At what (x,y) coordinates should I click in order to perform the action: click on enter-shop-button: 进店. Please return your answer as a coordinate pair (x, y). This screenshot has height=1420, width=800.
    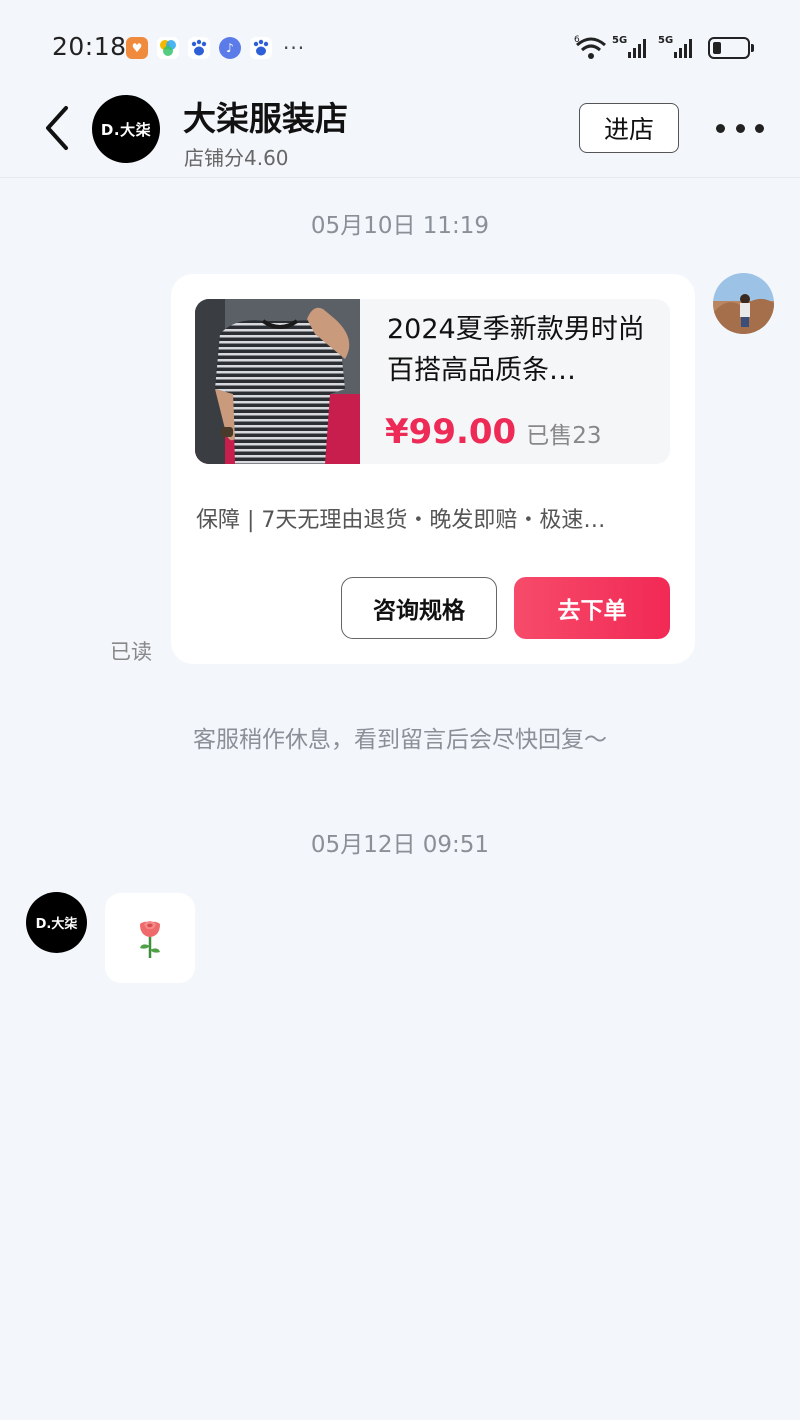
    Looking at the image, I should click on (629, 128).